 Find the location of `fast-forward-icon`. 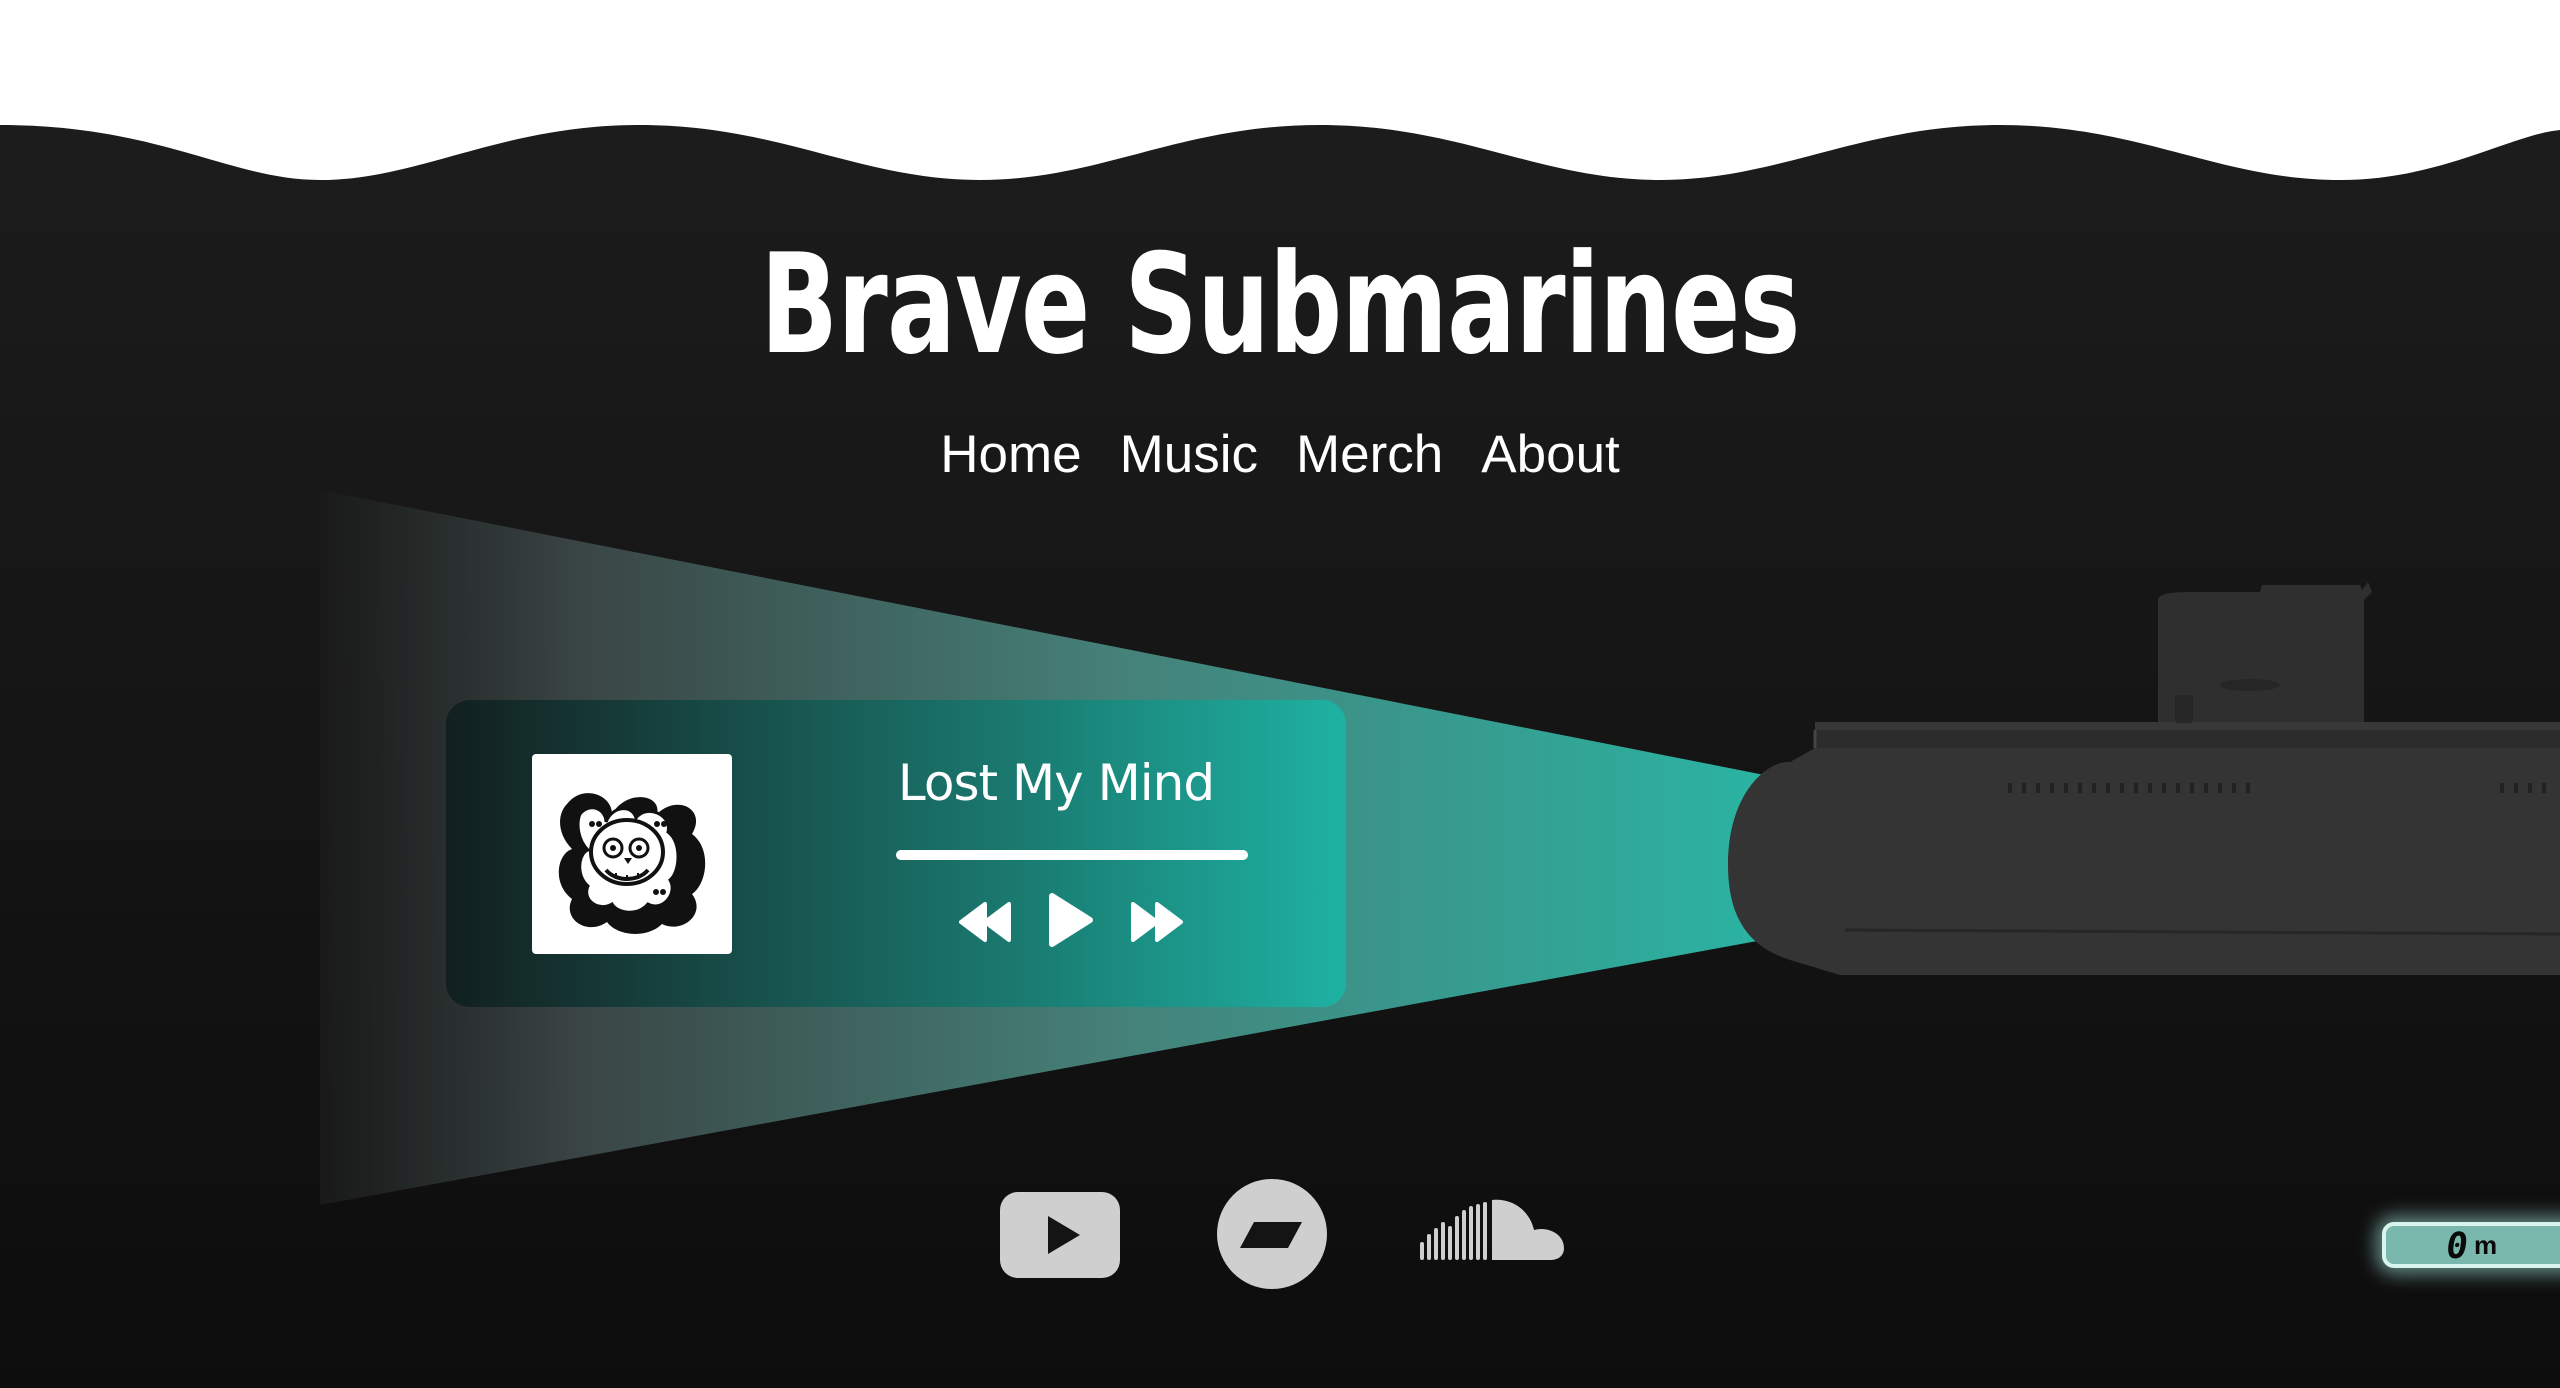

fast-forward-icon is located at coordinates (1157, 922).